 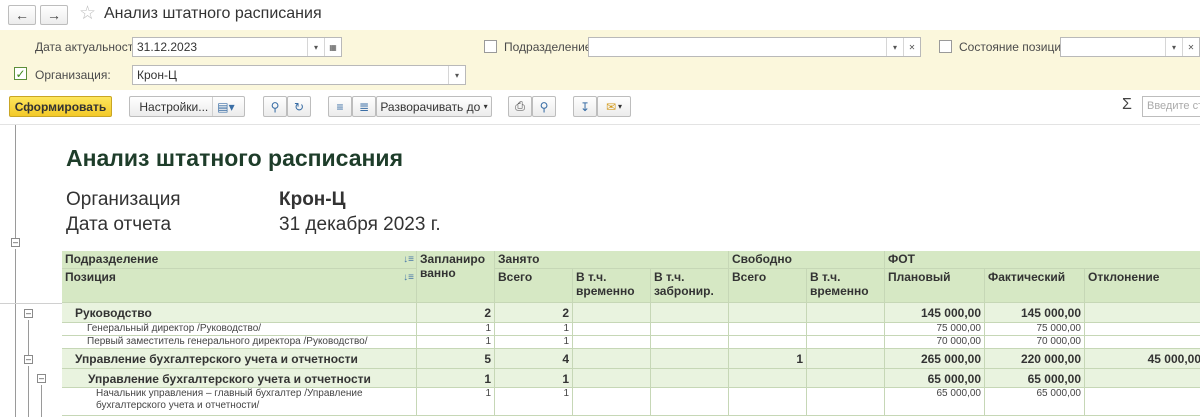 What do you see at coordinates (945, 46) in the screenshot?
I see `state-checkbox` at bounding box center [945, 46].